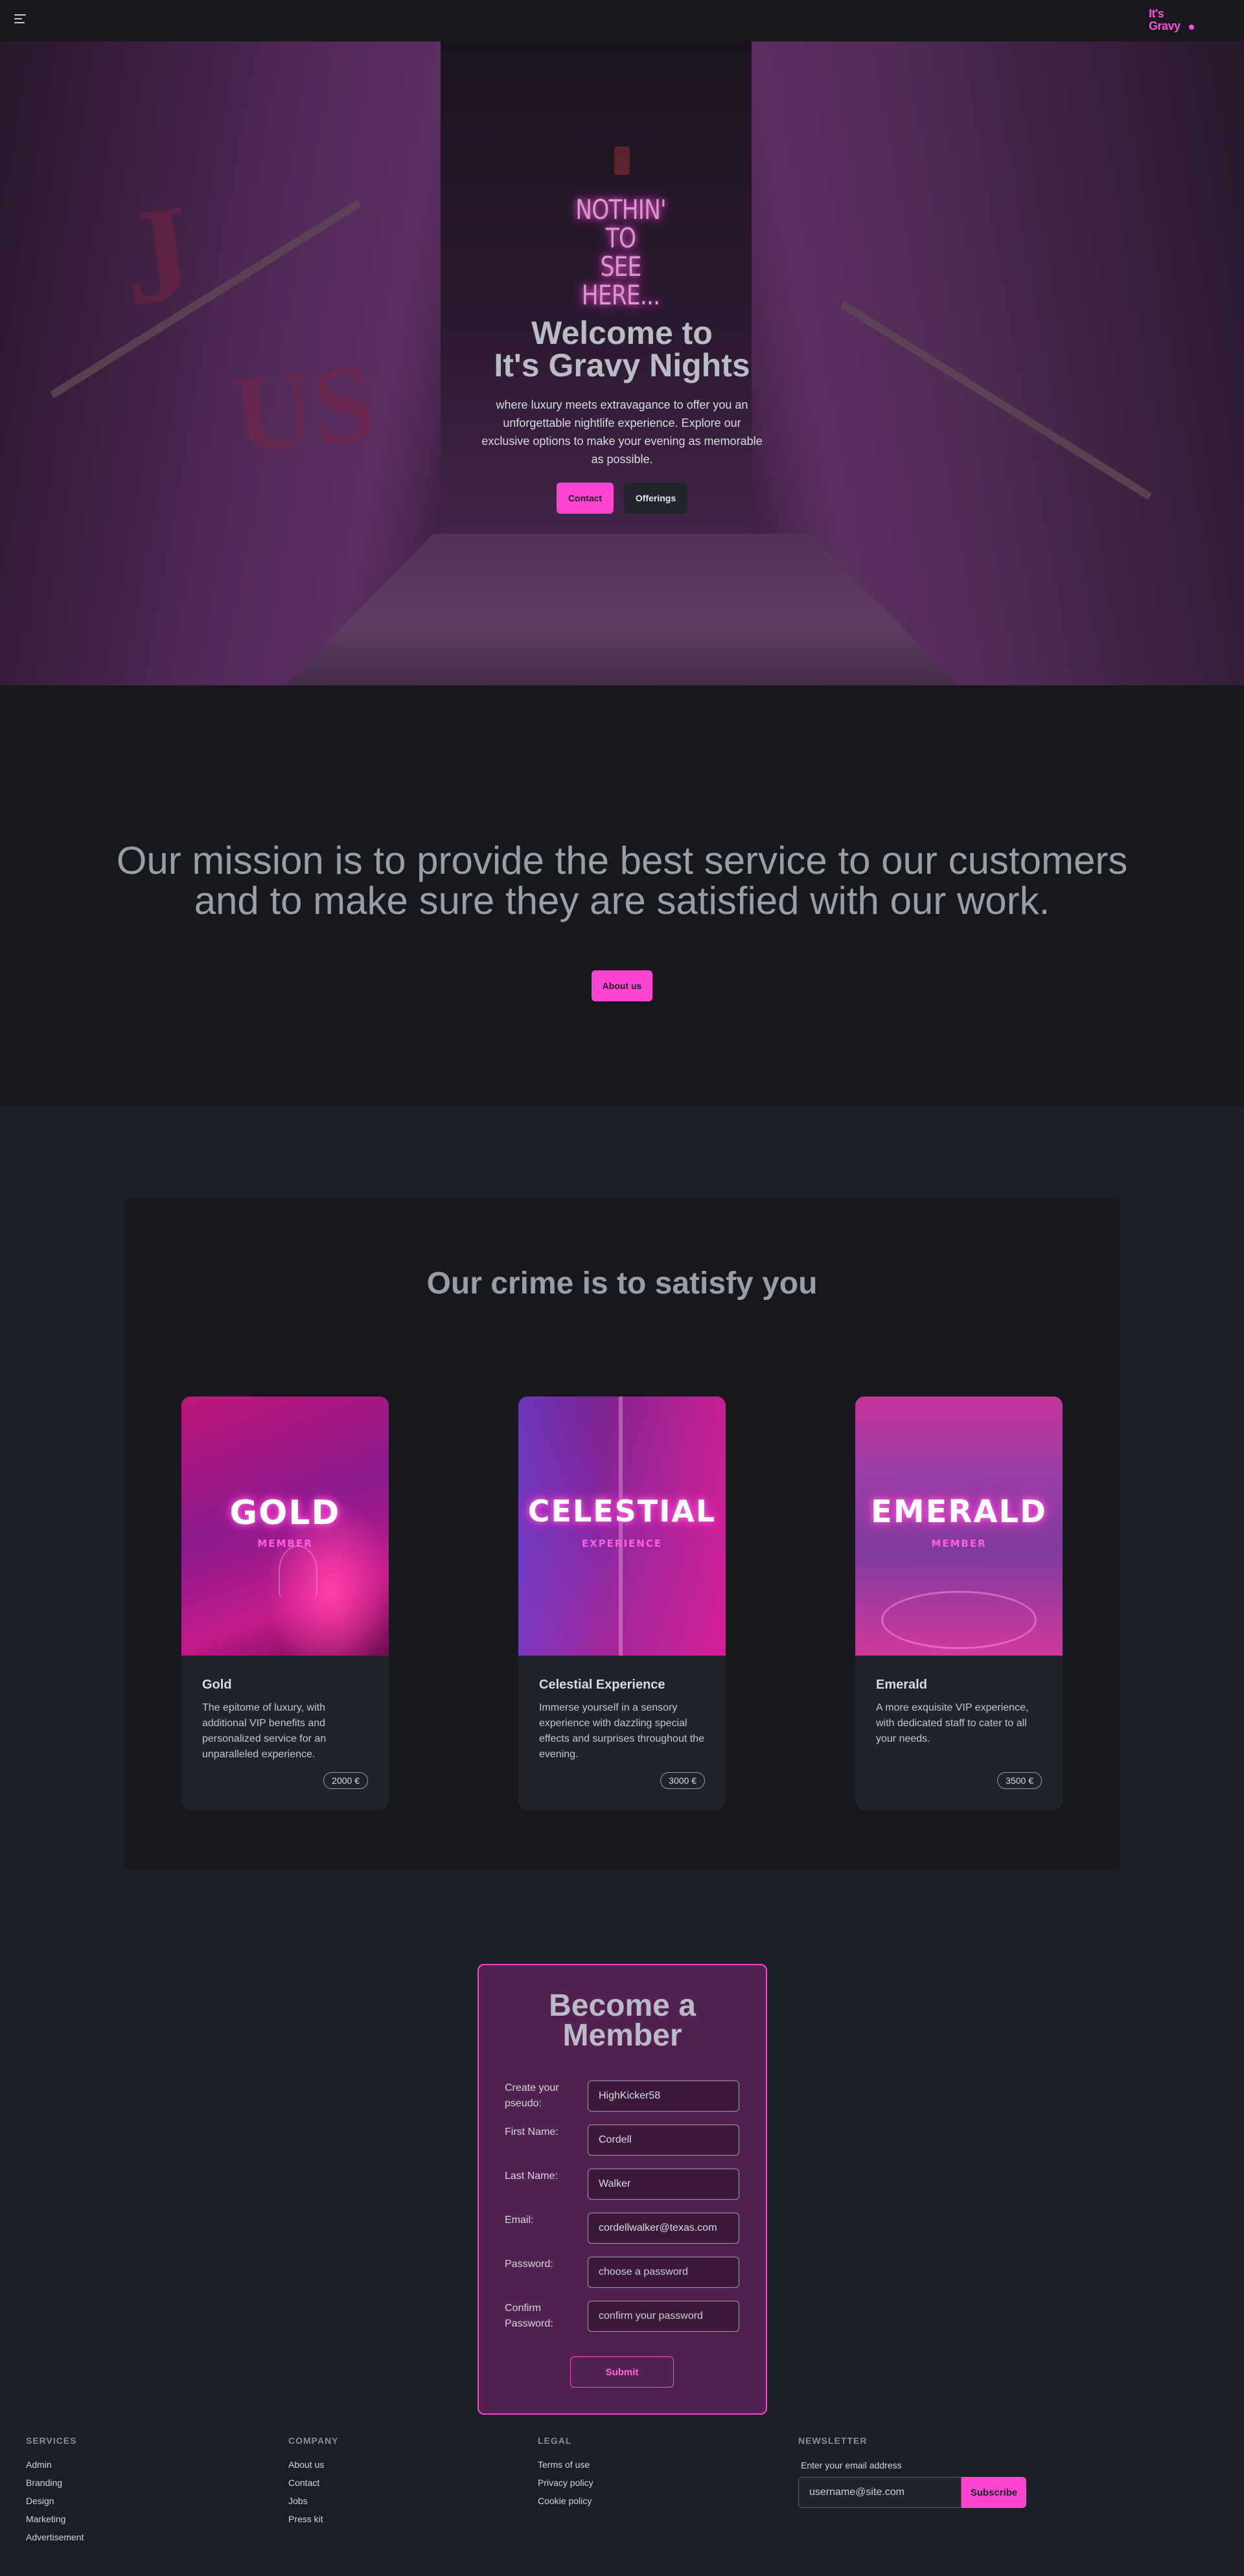  I want to click on hero-title: Welcome to It's Gravy Nights, so click(622, 350).